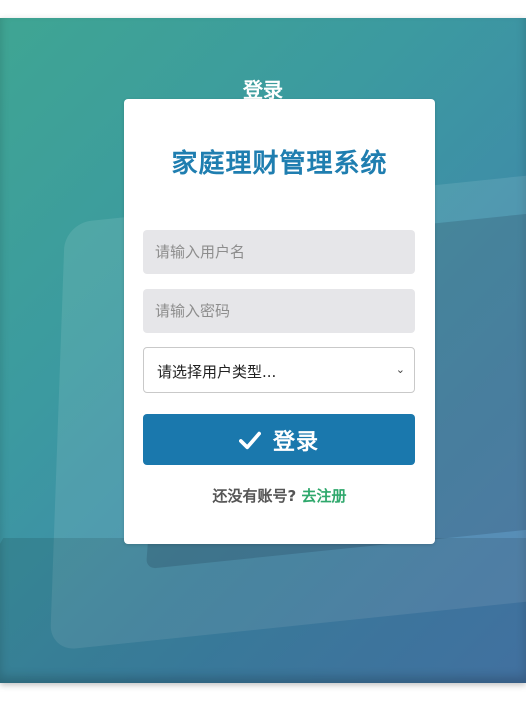 The height and width of the screenshot is (702, 526). I want to click on register-link: 去注册, so click(323, 496).